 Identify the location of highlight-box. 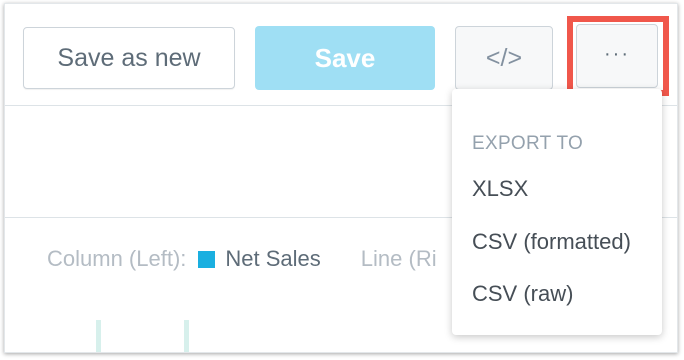
(618, 56).